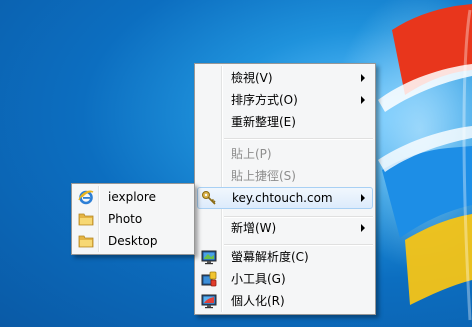  I want to click on key-chtouch-submenu: iexplore Photo Desktop, so click(133, 219).